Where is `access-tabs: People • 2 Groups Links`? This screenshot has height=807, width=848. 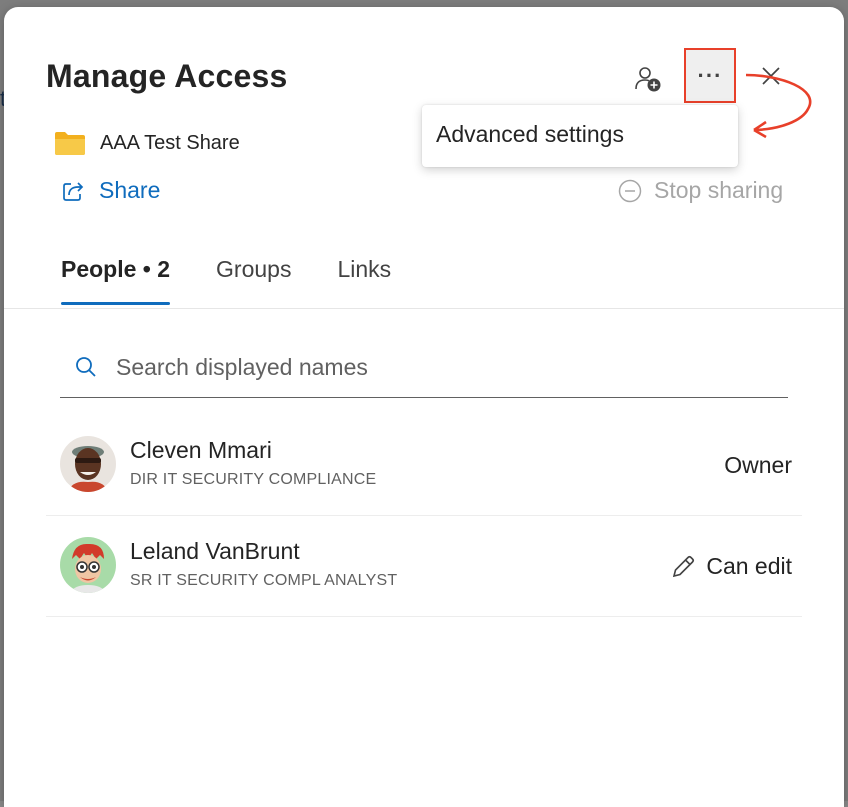
access-tabs: People • 2 Groups Links is located at coordinates (249, 280).